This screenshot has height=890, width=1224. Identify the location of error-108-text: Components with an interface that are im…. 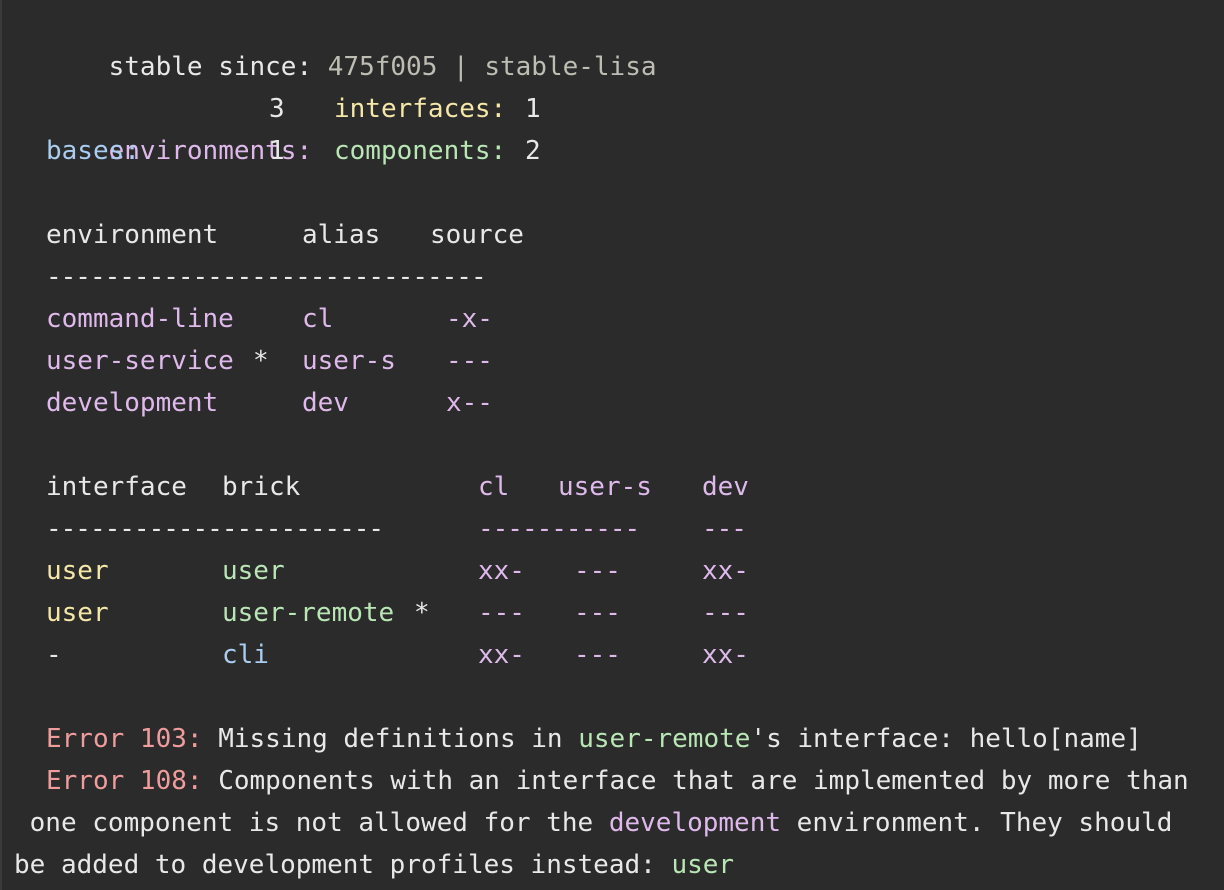
(695, 781).